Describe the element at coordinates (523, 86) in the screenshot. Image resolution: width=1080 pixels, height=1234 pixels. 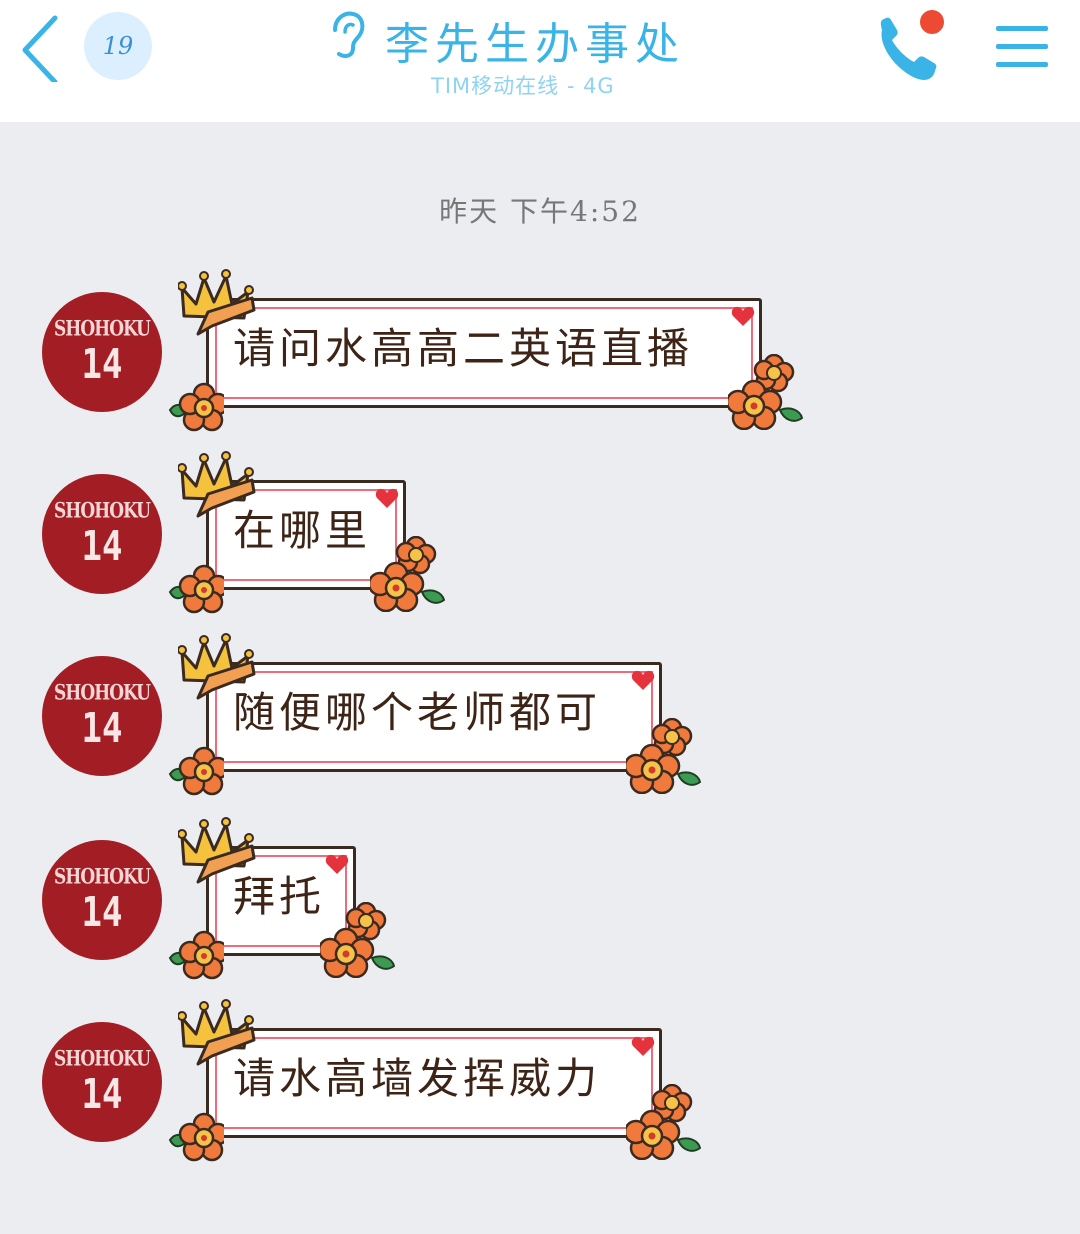
I see `online-status: TIM移动在线 - 4G` at that location.